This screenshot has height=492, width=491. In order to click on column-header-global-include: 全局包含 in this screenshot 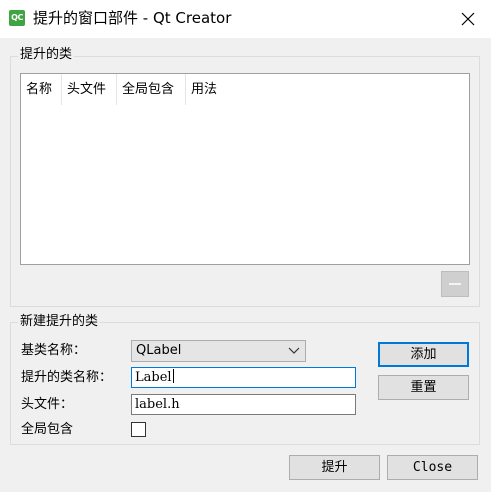, I will do `click(151, 89)`.